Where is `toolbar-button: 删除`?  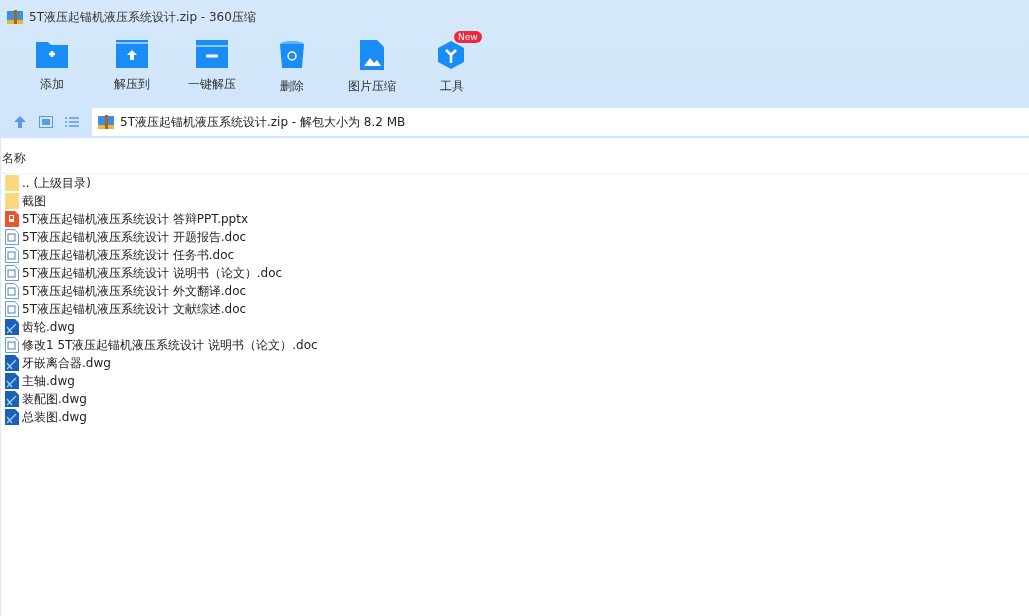
toolbar-button: 删除 is located at coordinates (292, 70).